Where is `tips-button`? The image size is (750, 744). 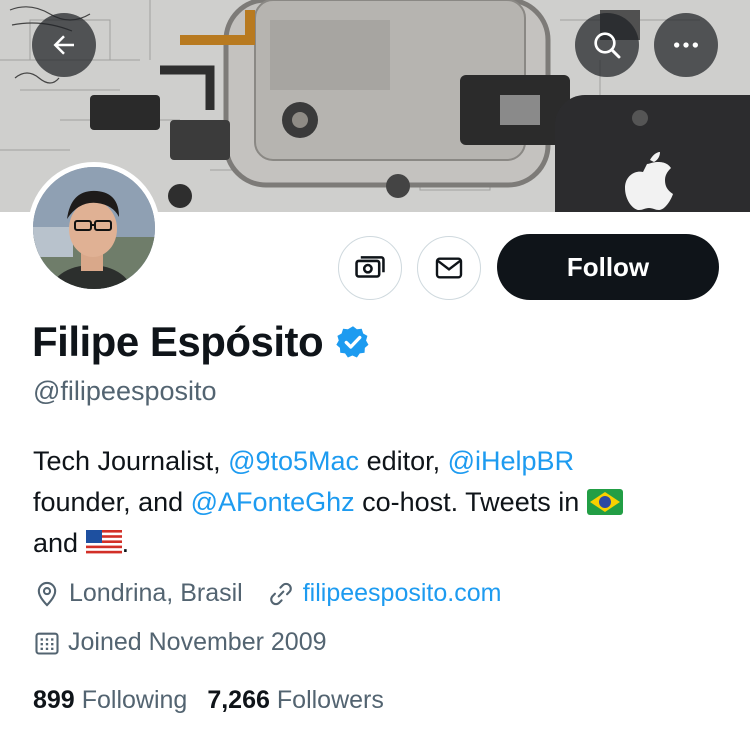 tips-button is located at coordinates (370, 268).